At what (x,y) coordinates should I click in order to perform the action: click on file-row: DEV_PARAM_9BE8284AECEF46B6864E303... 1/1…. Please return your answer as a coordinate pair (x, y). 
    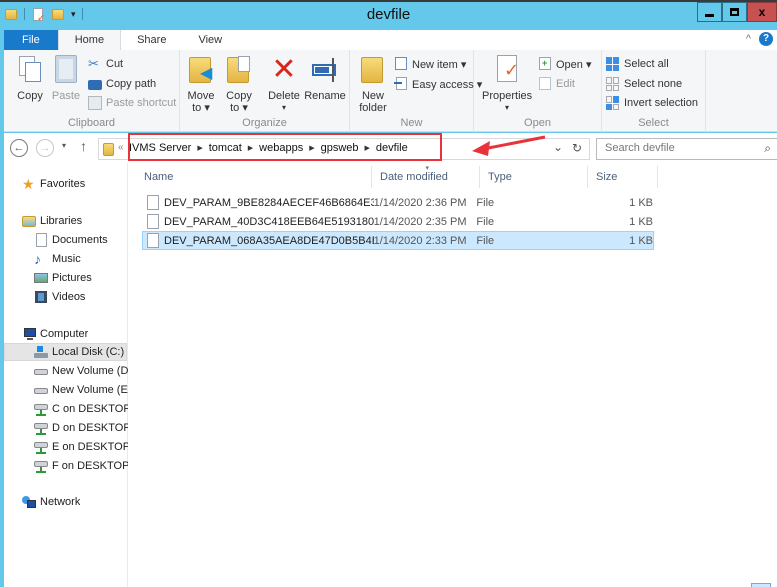
    Looking at the image, I should click on (398, 202).